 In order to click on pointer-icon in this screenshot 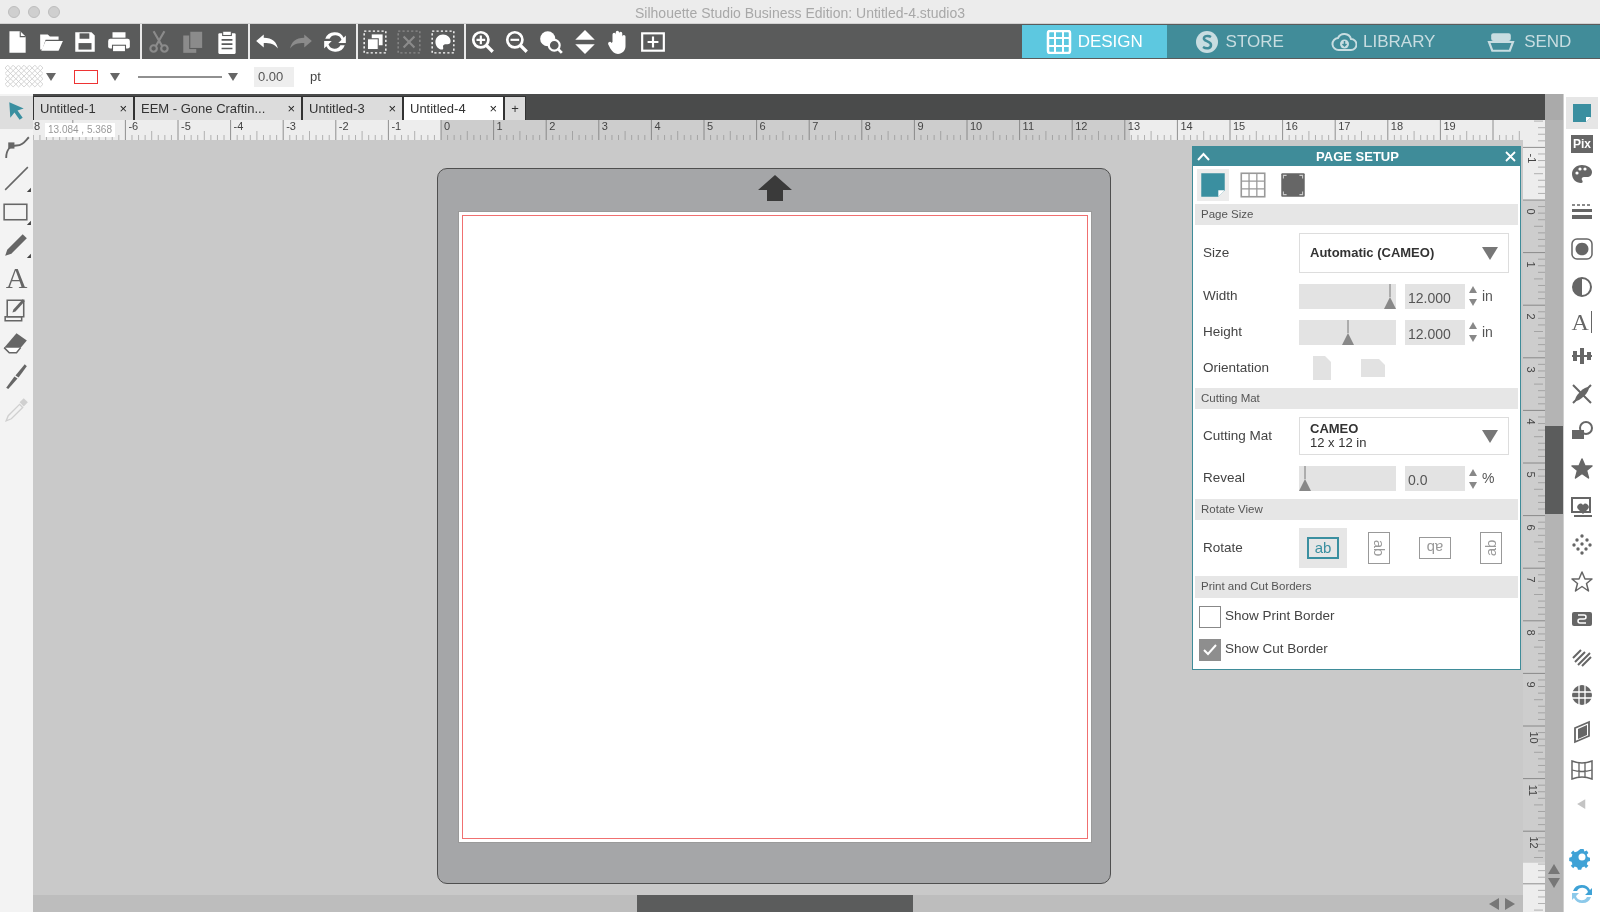, I will do `click(16, 112)`.